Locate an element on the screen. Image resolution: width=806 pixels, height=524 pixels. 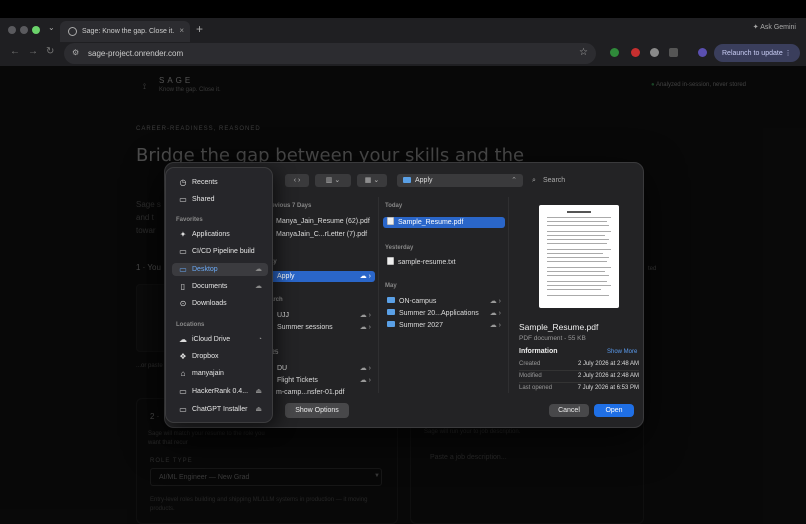
bookmark-star-icon: ☆ is located at coordinates (583, 52).